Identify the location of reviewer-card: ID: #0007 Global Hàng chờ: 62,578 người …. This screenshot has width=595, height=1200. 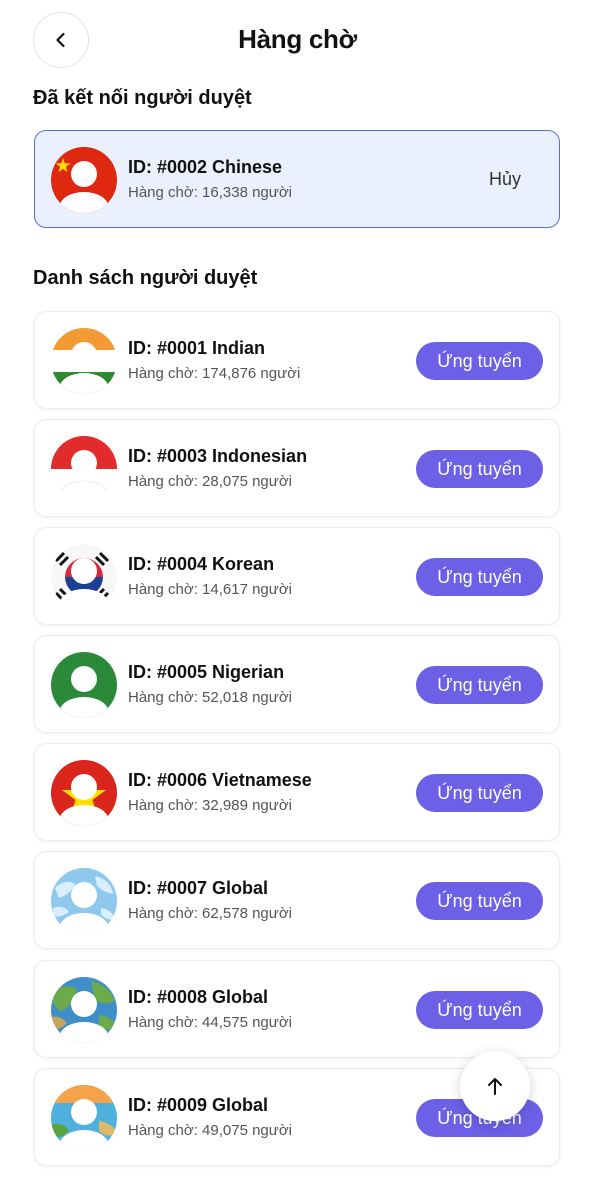
(297, 900).